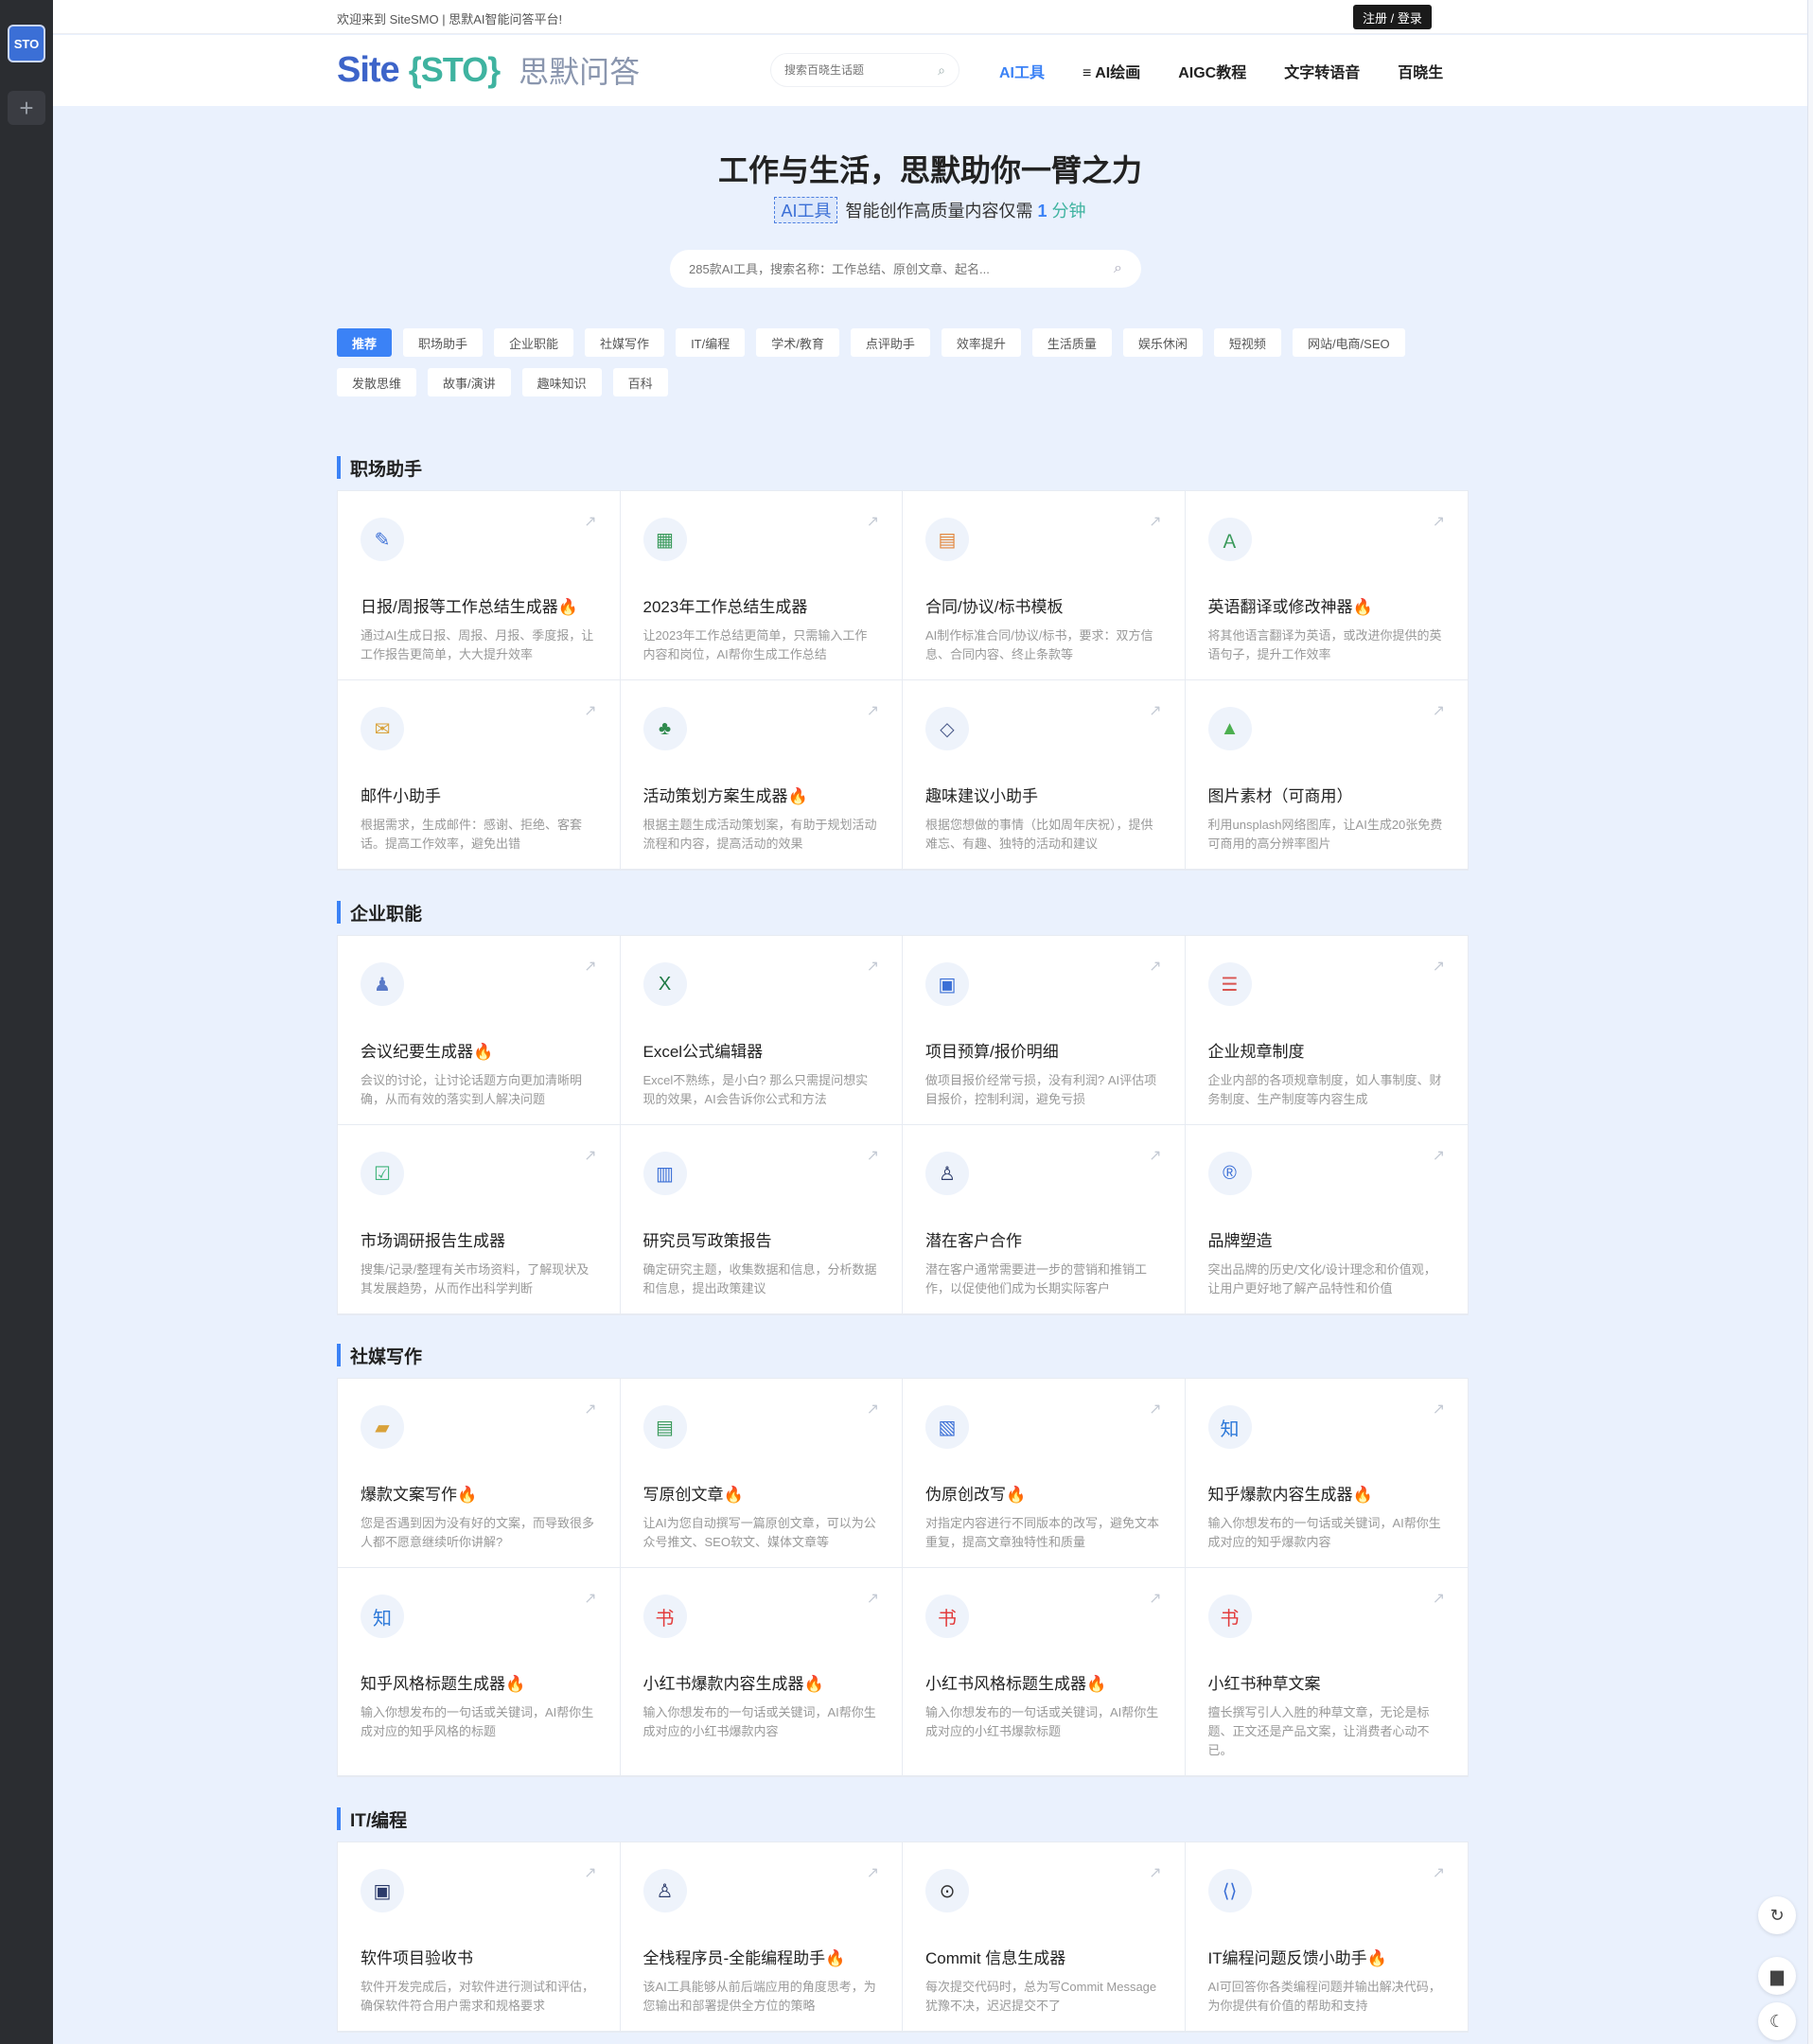 Image resolution: width=1813 pixels, height=2044 pixels. What do you see at coordinates (887, 268) in the screenshot?
I see `hero-search-input` at bounding box center [887, 268].